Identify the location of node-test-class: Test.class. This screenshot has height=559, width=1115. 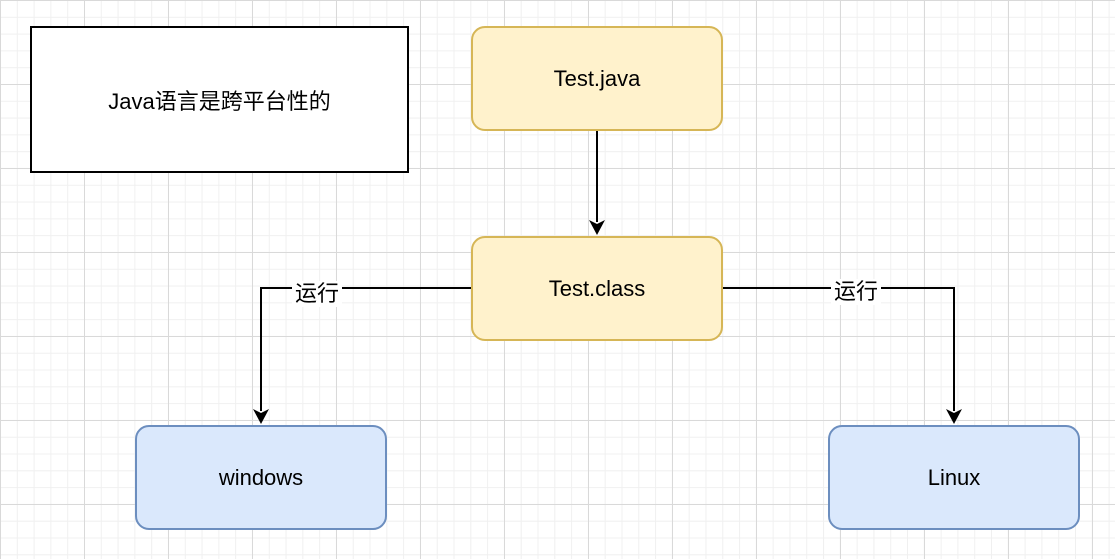
(597, 288).